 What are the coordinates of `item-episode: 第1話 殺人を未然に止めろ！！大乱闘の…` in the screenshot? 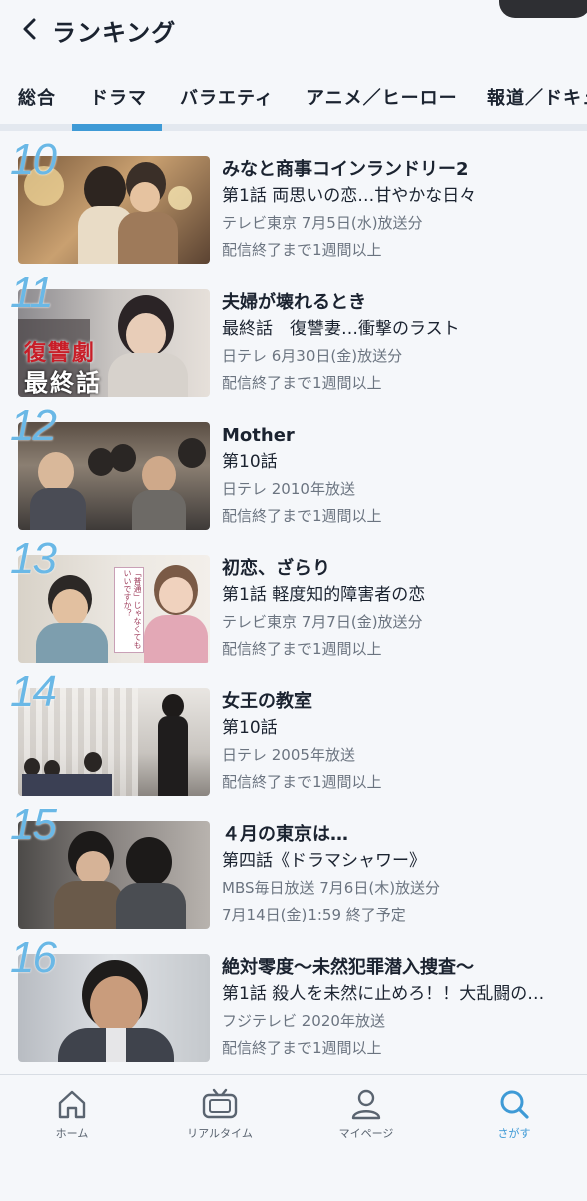 It's located at (383, 994).